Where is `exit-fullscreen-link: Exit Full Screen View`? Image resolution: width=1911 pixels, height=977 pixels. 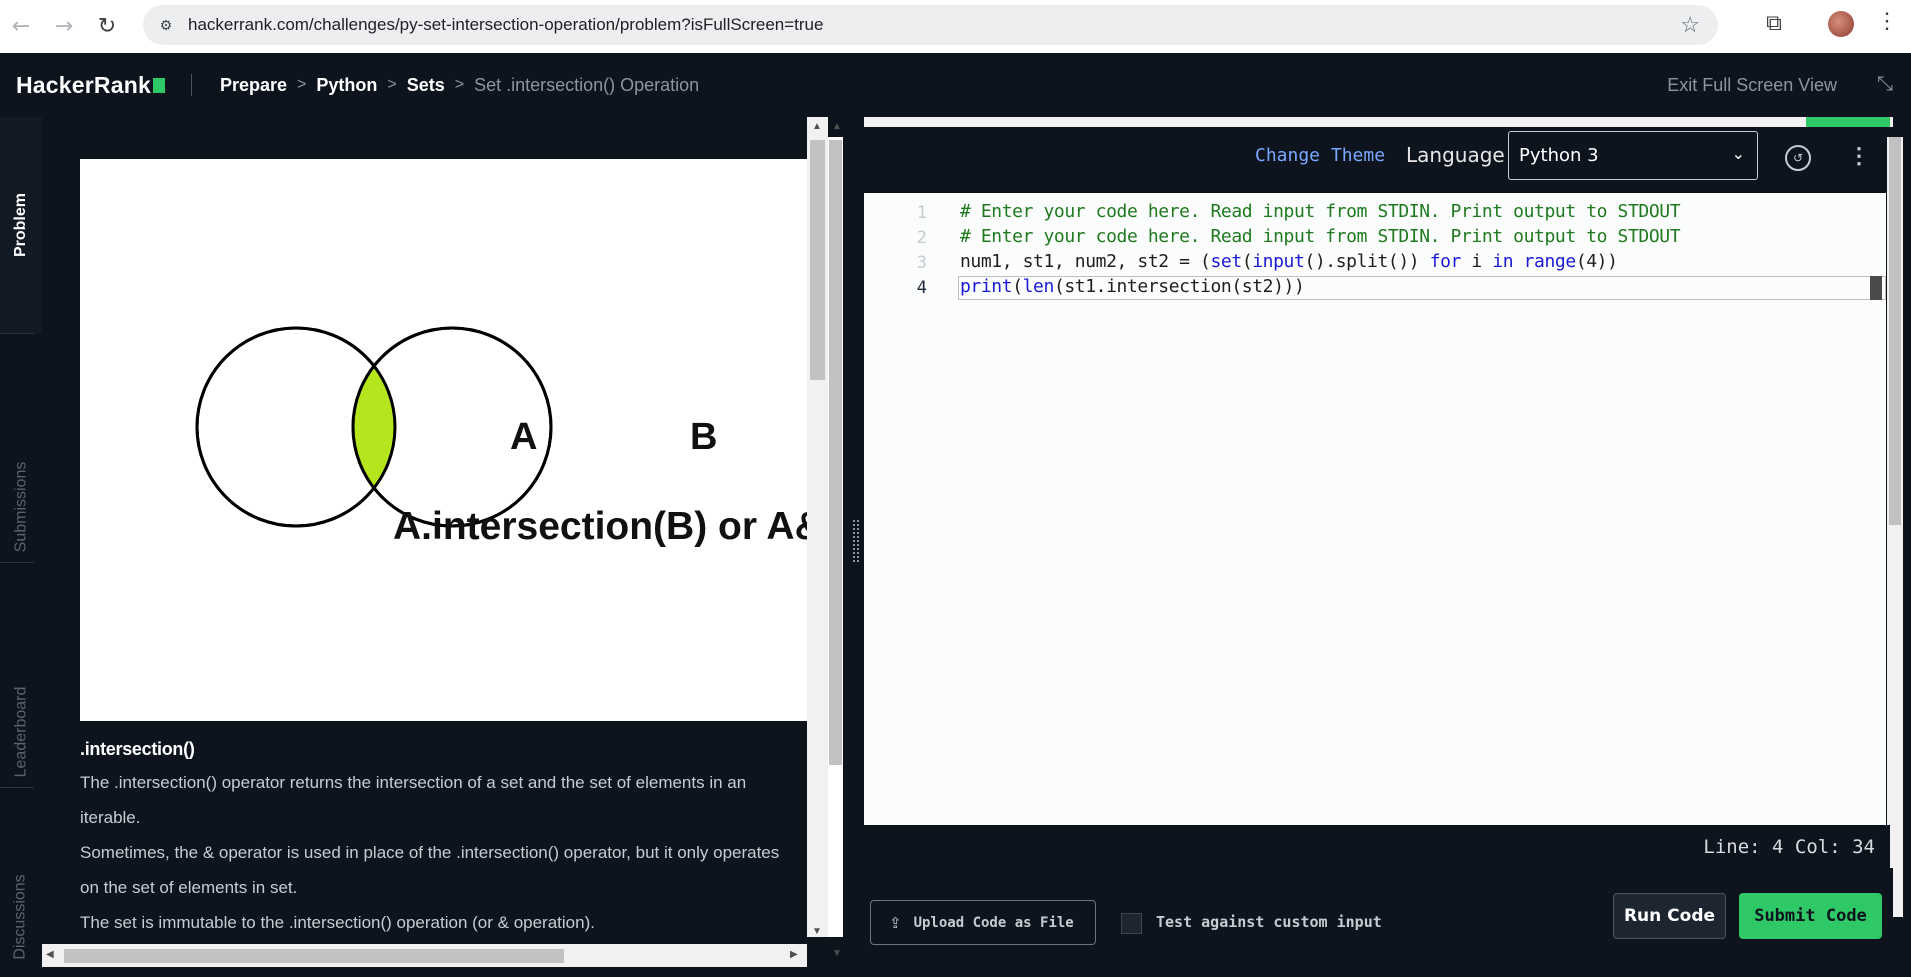
exit-fullscreen-link: Exit Full Screen View is located at coordinates (1752, 85).